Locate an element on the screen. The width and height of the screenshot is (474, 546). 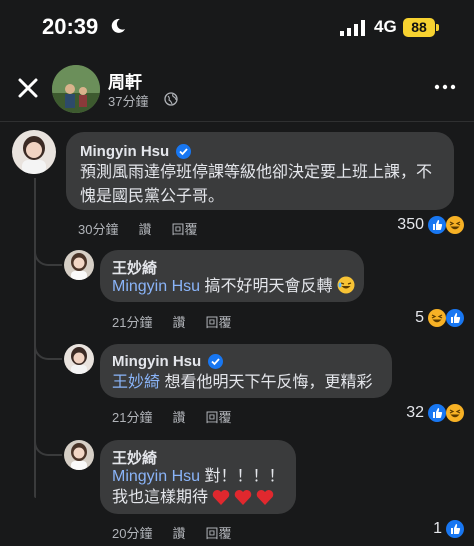
reply-text-content: 想看他明天下午反悔，更精彩 is located at coordinates (268, 382).